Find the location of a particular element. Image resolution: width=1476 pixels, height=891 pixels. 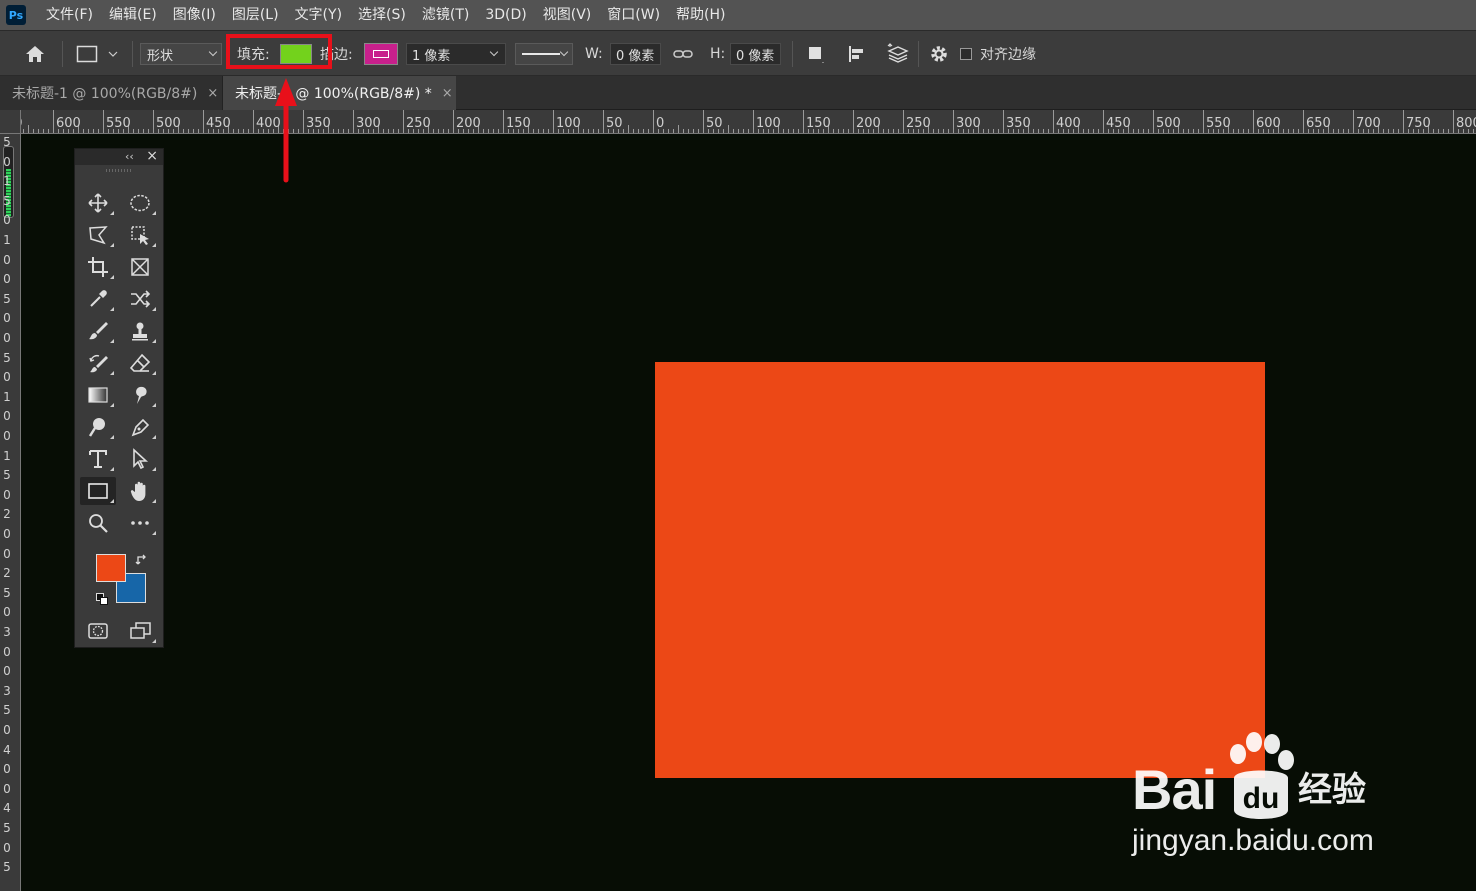

swap-colors-icon is located at coordinates (142, 560).